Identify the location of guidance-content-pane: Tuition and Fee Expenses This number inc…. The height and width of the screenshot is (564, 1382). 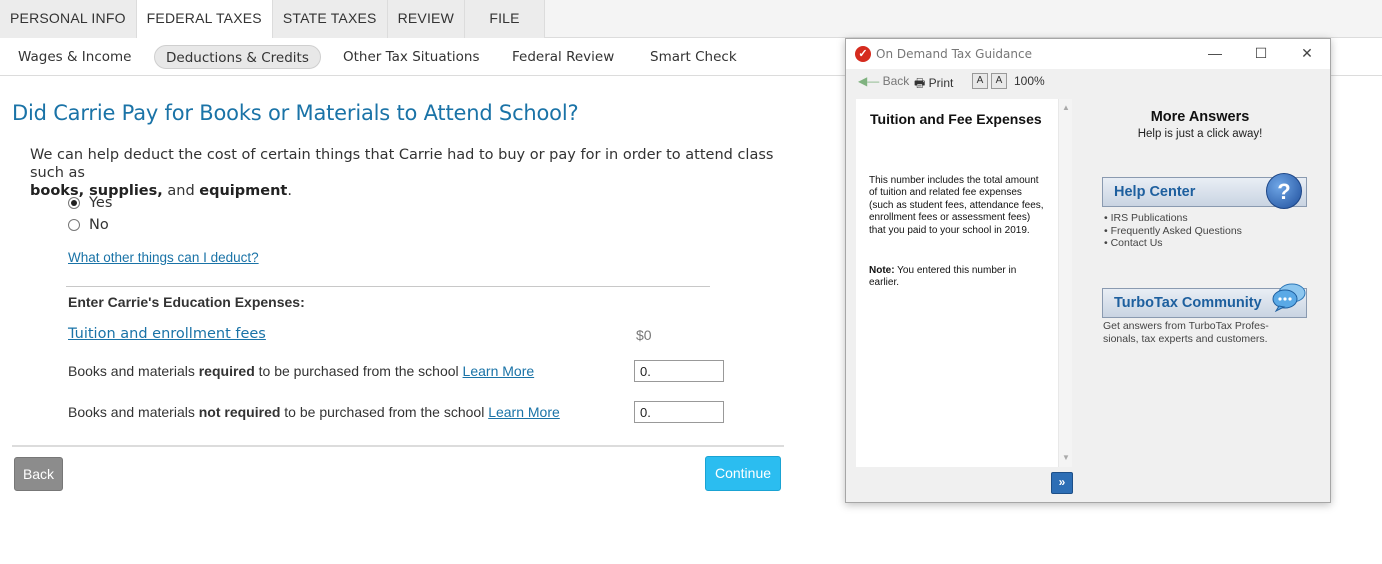
(957, 283).